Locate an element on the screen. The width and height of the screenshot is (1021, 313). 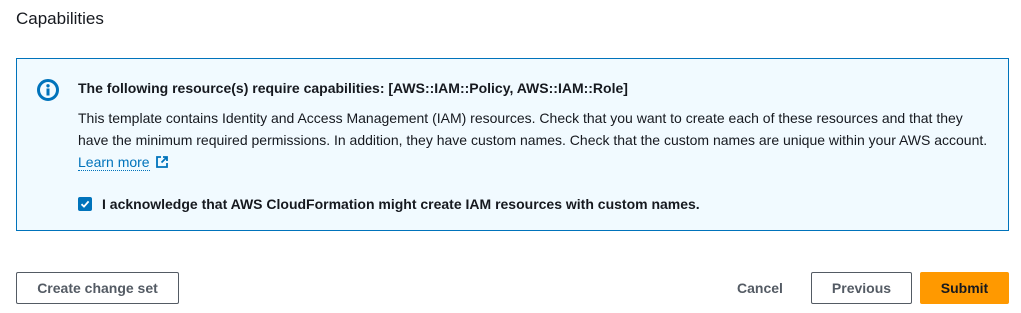
section-title: Capabilities is located at coordinates (60, 18).